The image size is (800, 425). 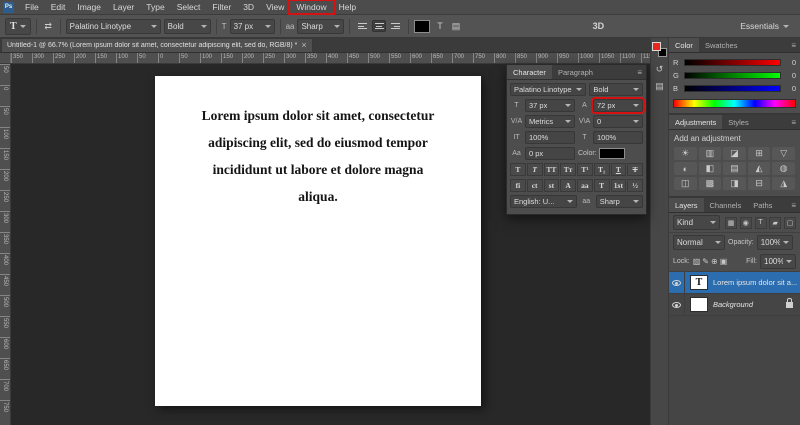 What do you see at coordinates (248, 7) in the screenshot?
I see `menu-item-3d: 3D` at bounding box center [248, 7].